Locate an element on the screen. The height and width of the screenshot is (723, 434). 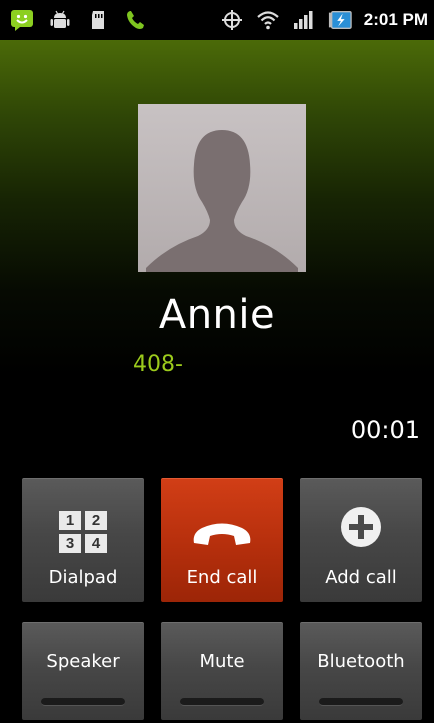
add-call-button: Add call is located at coordinates (361, 540).